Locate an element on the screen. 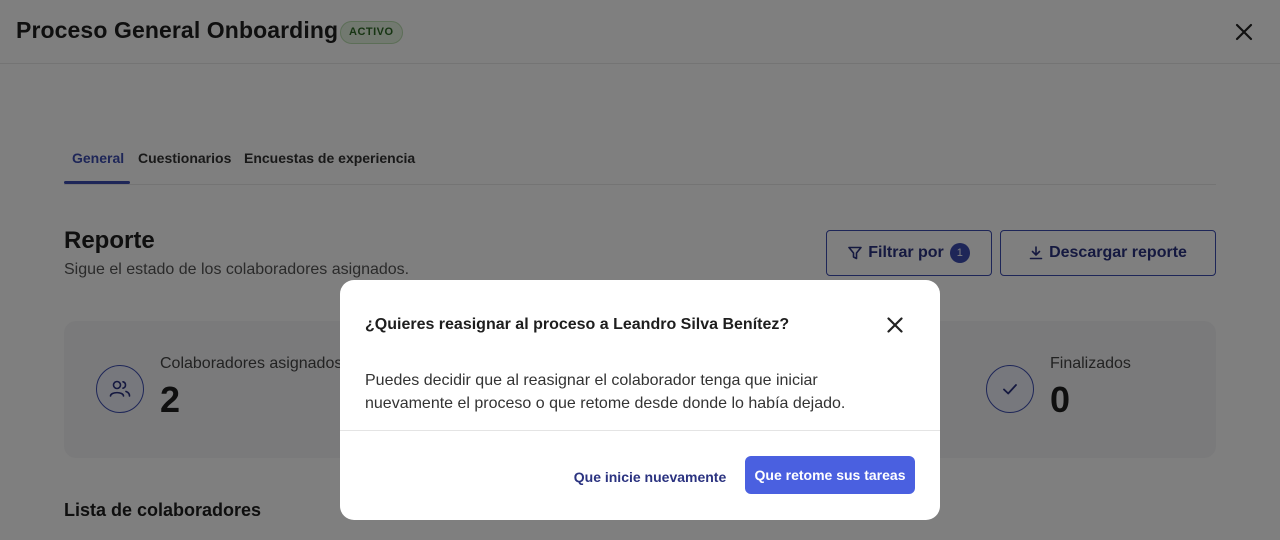 Image resolution: width=1280 pixels, height=540 pixels. dialog-divider is located at coordinates (640, 430).